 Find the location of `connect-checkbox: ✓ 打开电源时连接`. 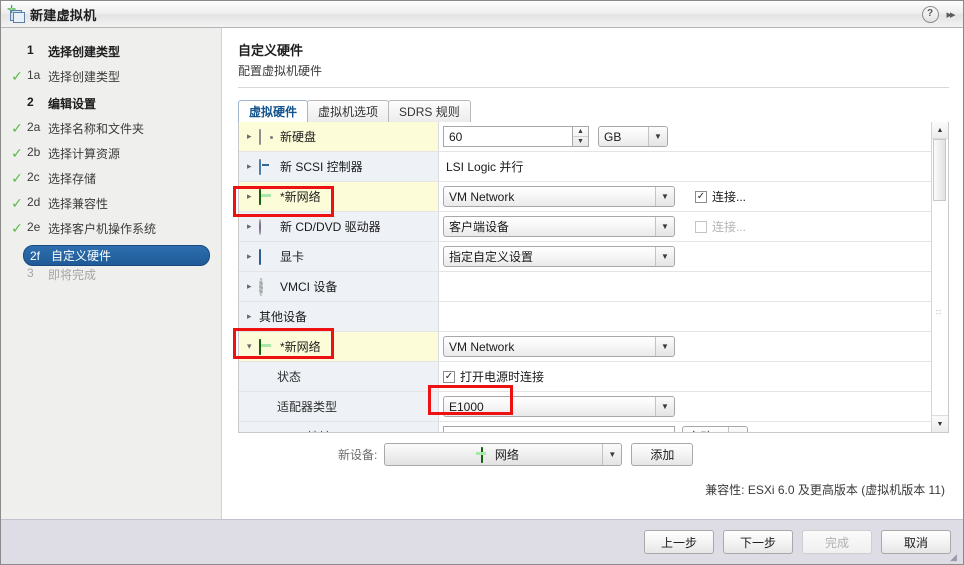

connect-checkbox: ✓ 打开电源时连接 is located at coordinates (493, 376).